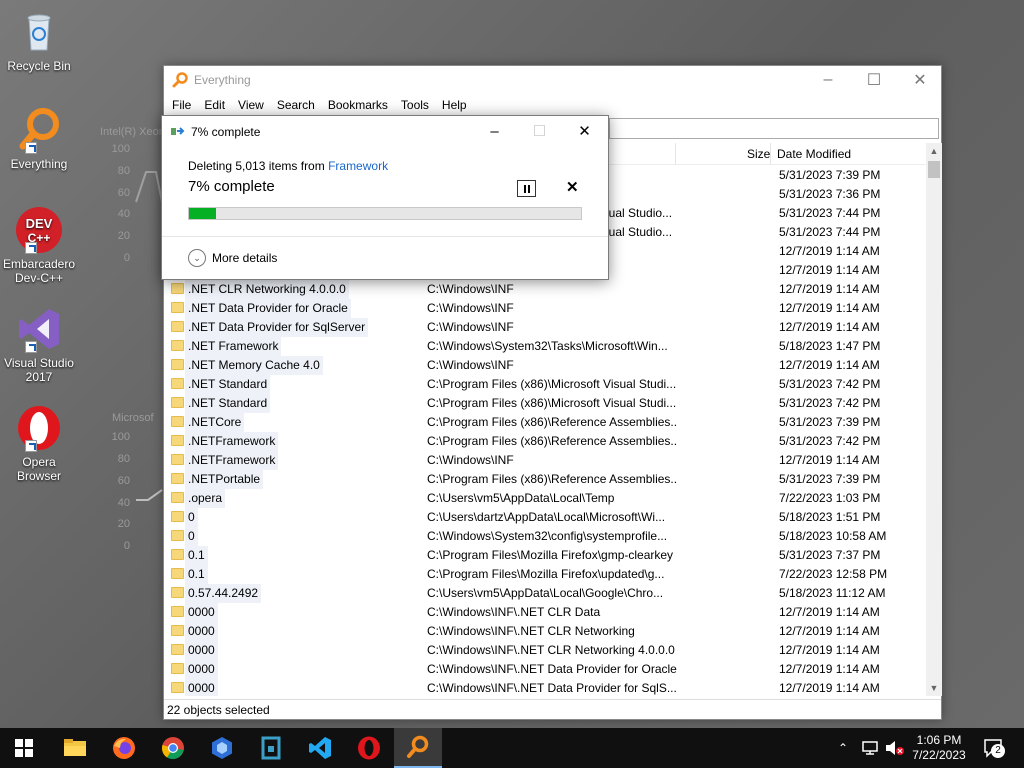  Describe the element at coordinates (934, 151) in the screenshot. I see `scroll-up-icon: ▲` at that location.